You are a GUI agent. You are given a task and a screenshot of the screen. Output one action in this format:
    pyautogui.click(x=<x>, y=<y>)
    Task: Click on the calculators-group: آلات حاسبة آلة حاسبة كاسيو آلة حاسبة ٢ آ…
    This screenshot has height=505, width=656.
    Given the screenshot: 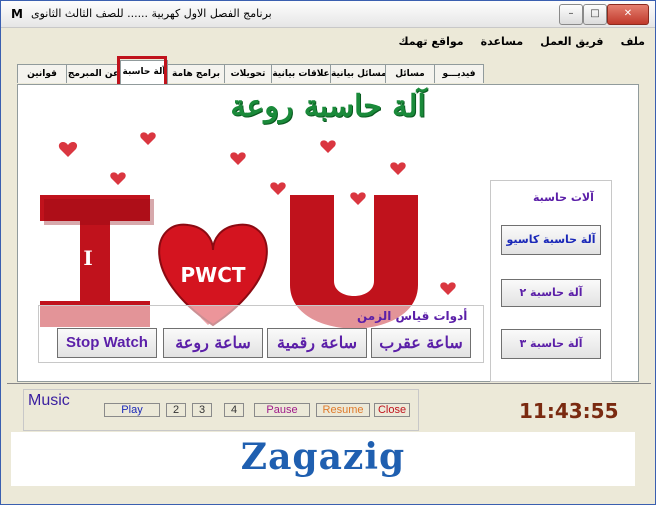 What is the action you would take?
    pyautogui.click(x=551, y=281)
    